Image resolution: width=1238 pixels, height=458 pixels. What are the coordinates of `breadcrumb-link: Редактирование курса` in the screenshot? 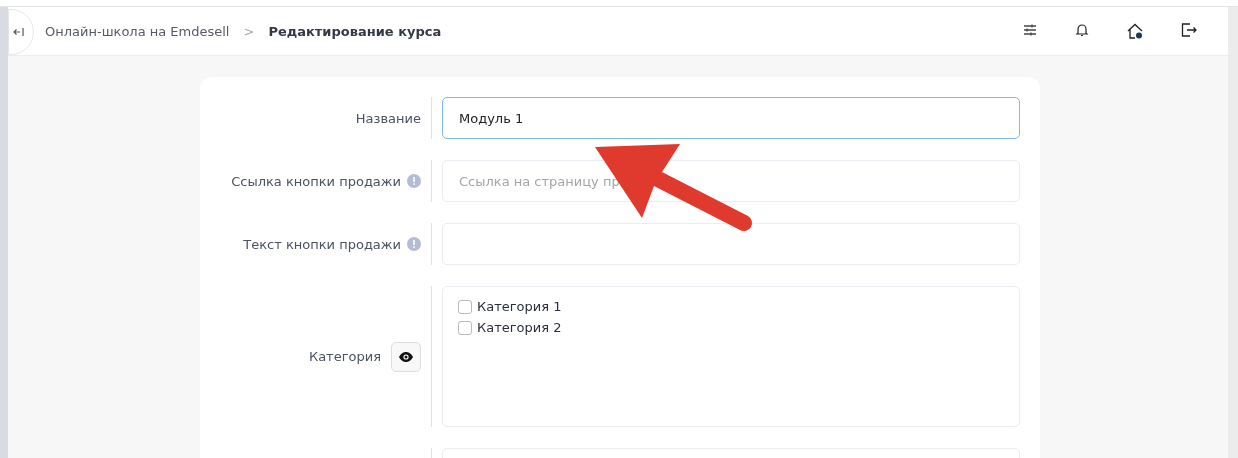 It's located at (355, 31).